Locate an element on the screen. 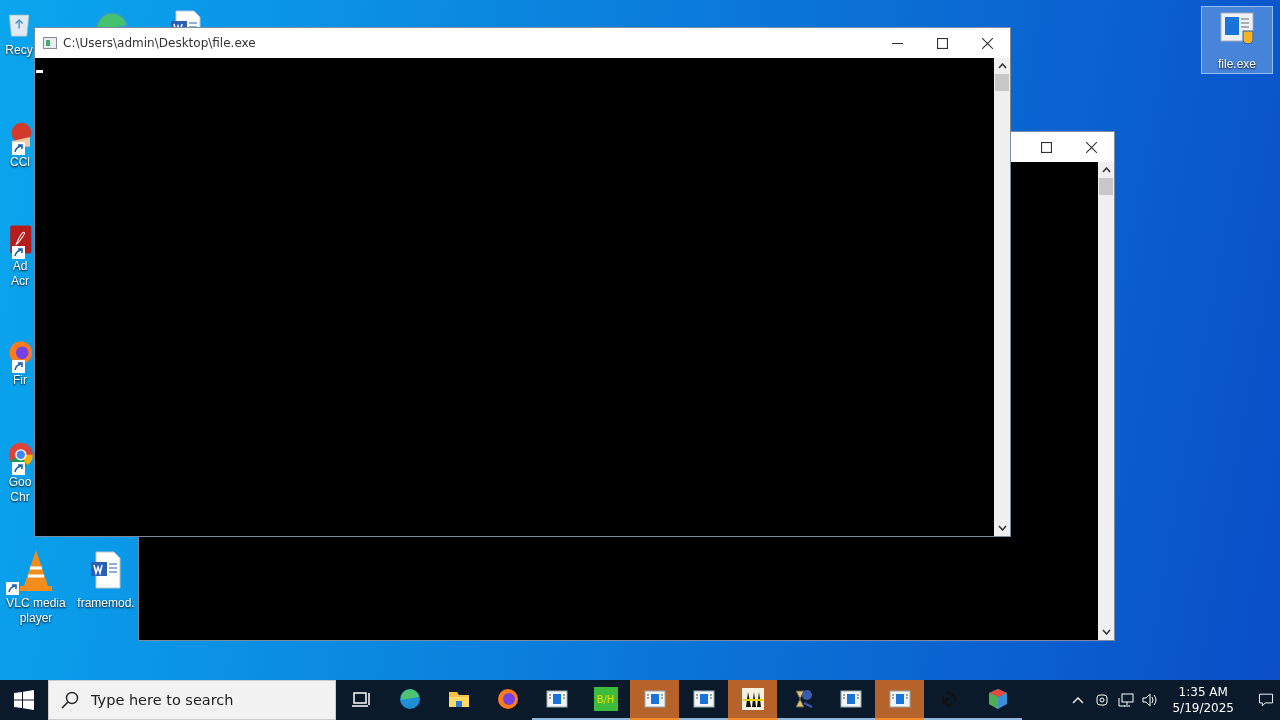 This screenshot has width=1280, height=720. windows-start-icon is located at coordinates (24, 700).